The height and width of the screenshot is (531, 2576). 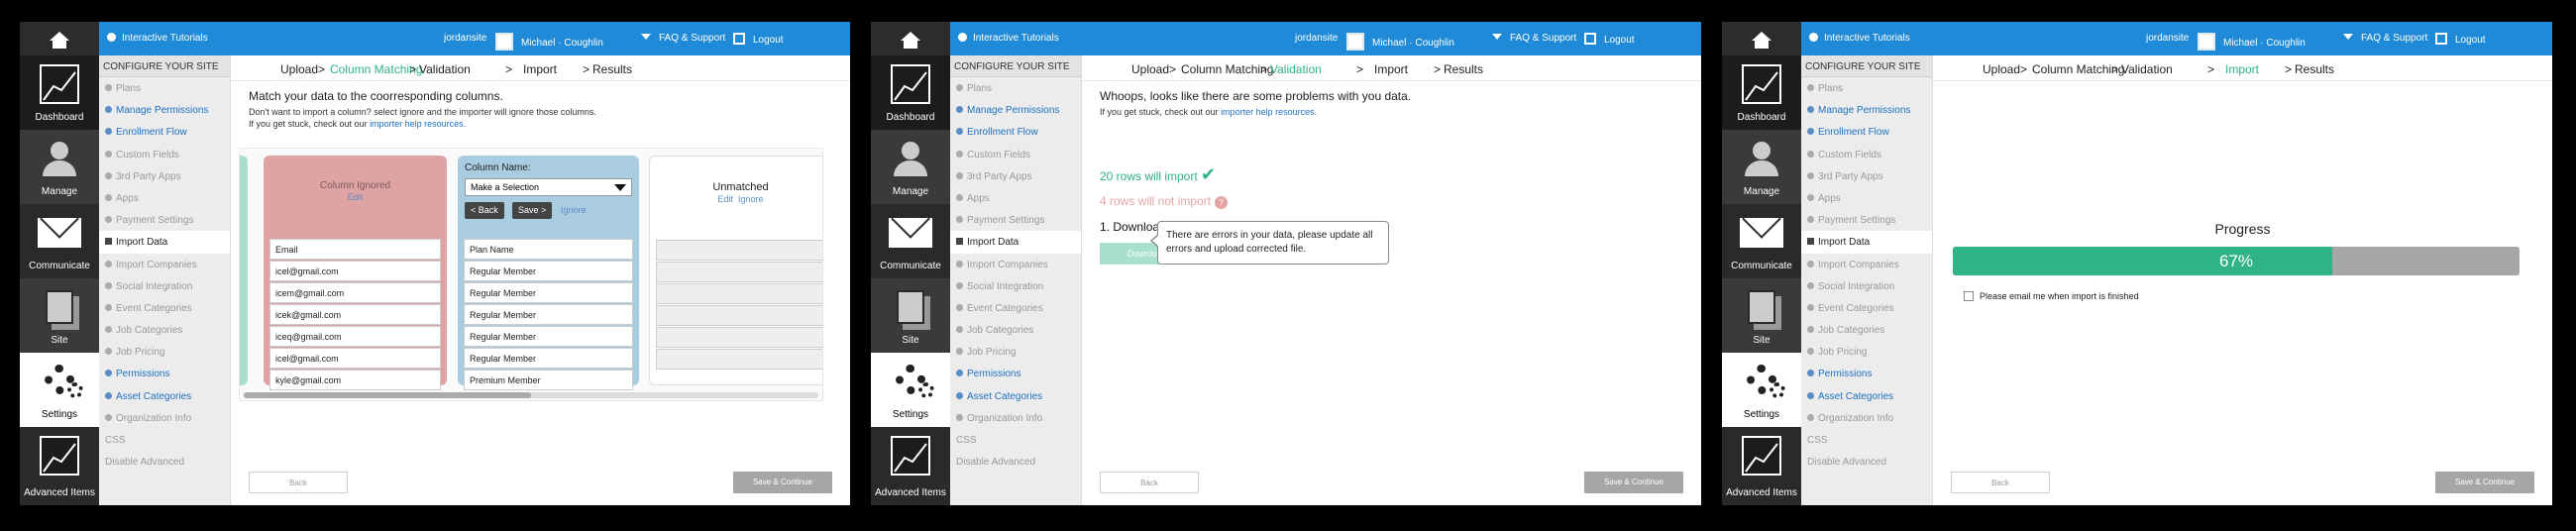 I want to click on help-badge: ?, so click(x=1222, y=202).